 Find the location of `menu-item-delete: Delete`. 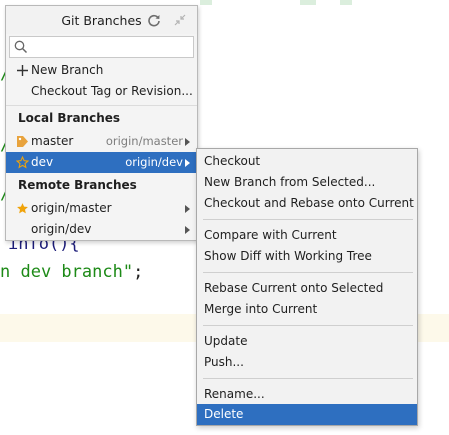

menu-item-delete: Delete is located at coordinates (307, 414).